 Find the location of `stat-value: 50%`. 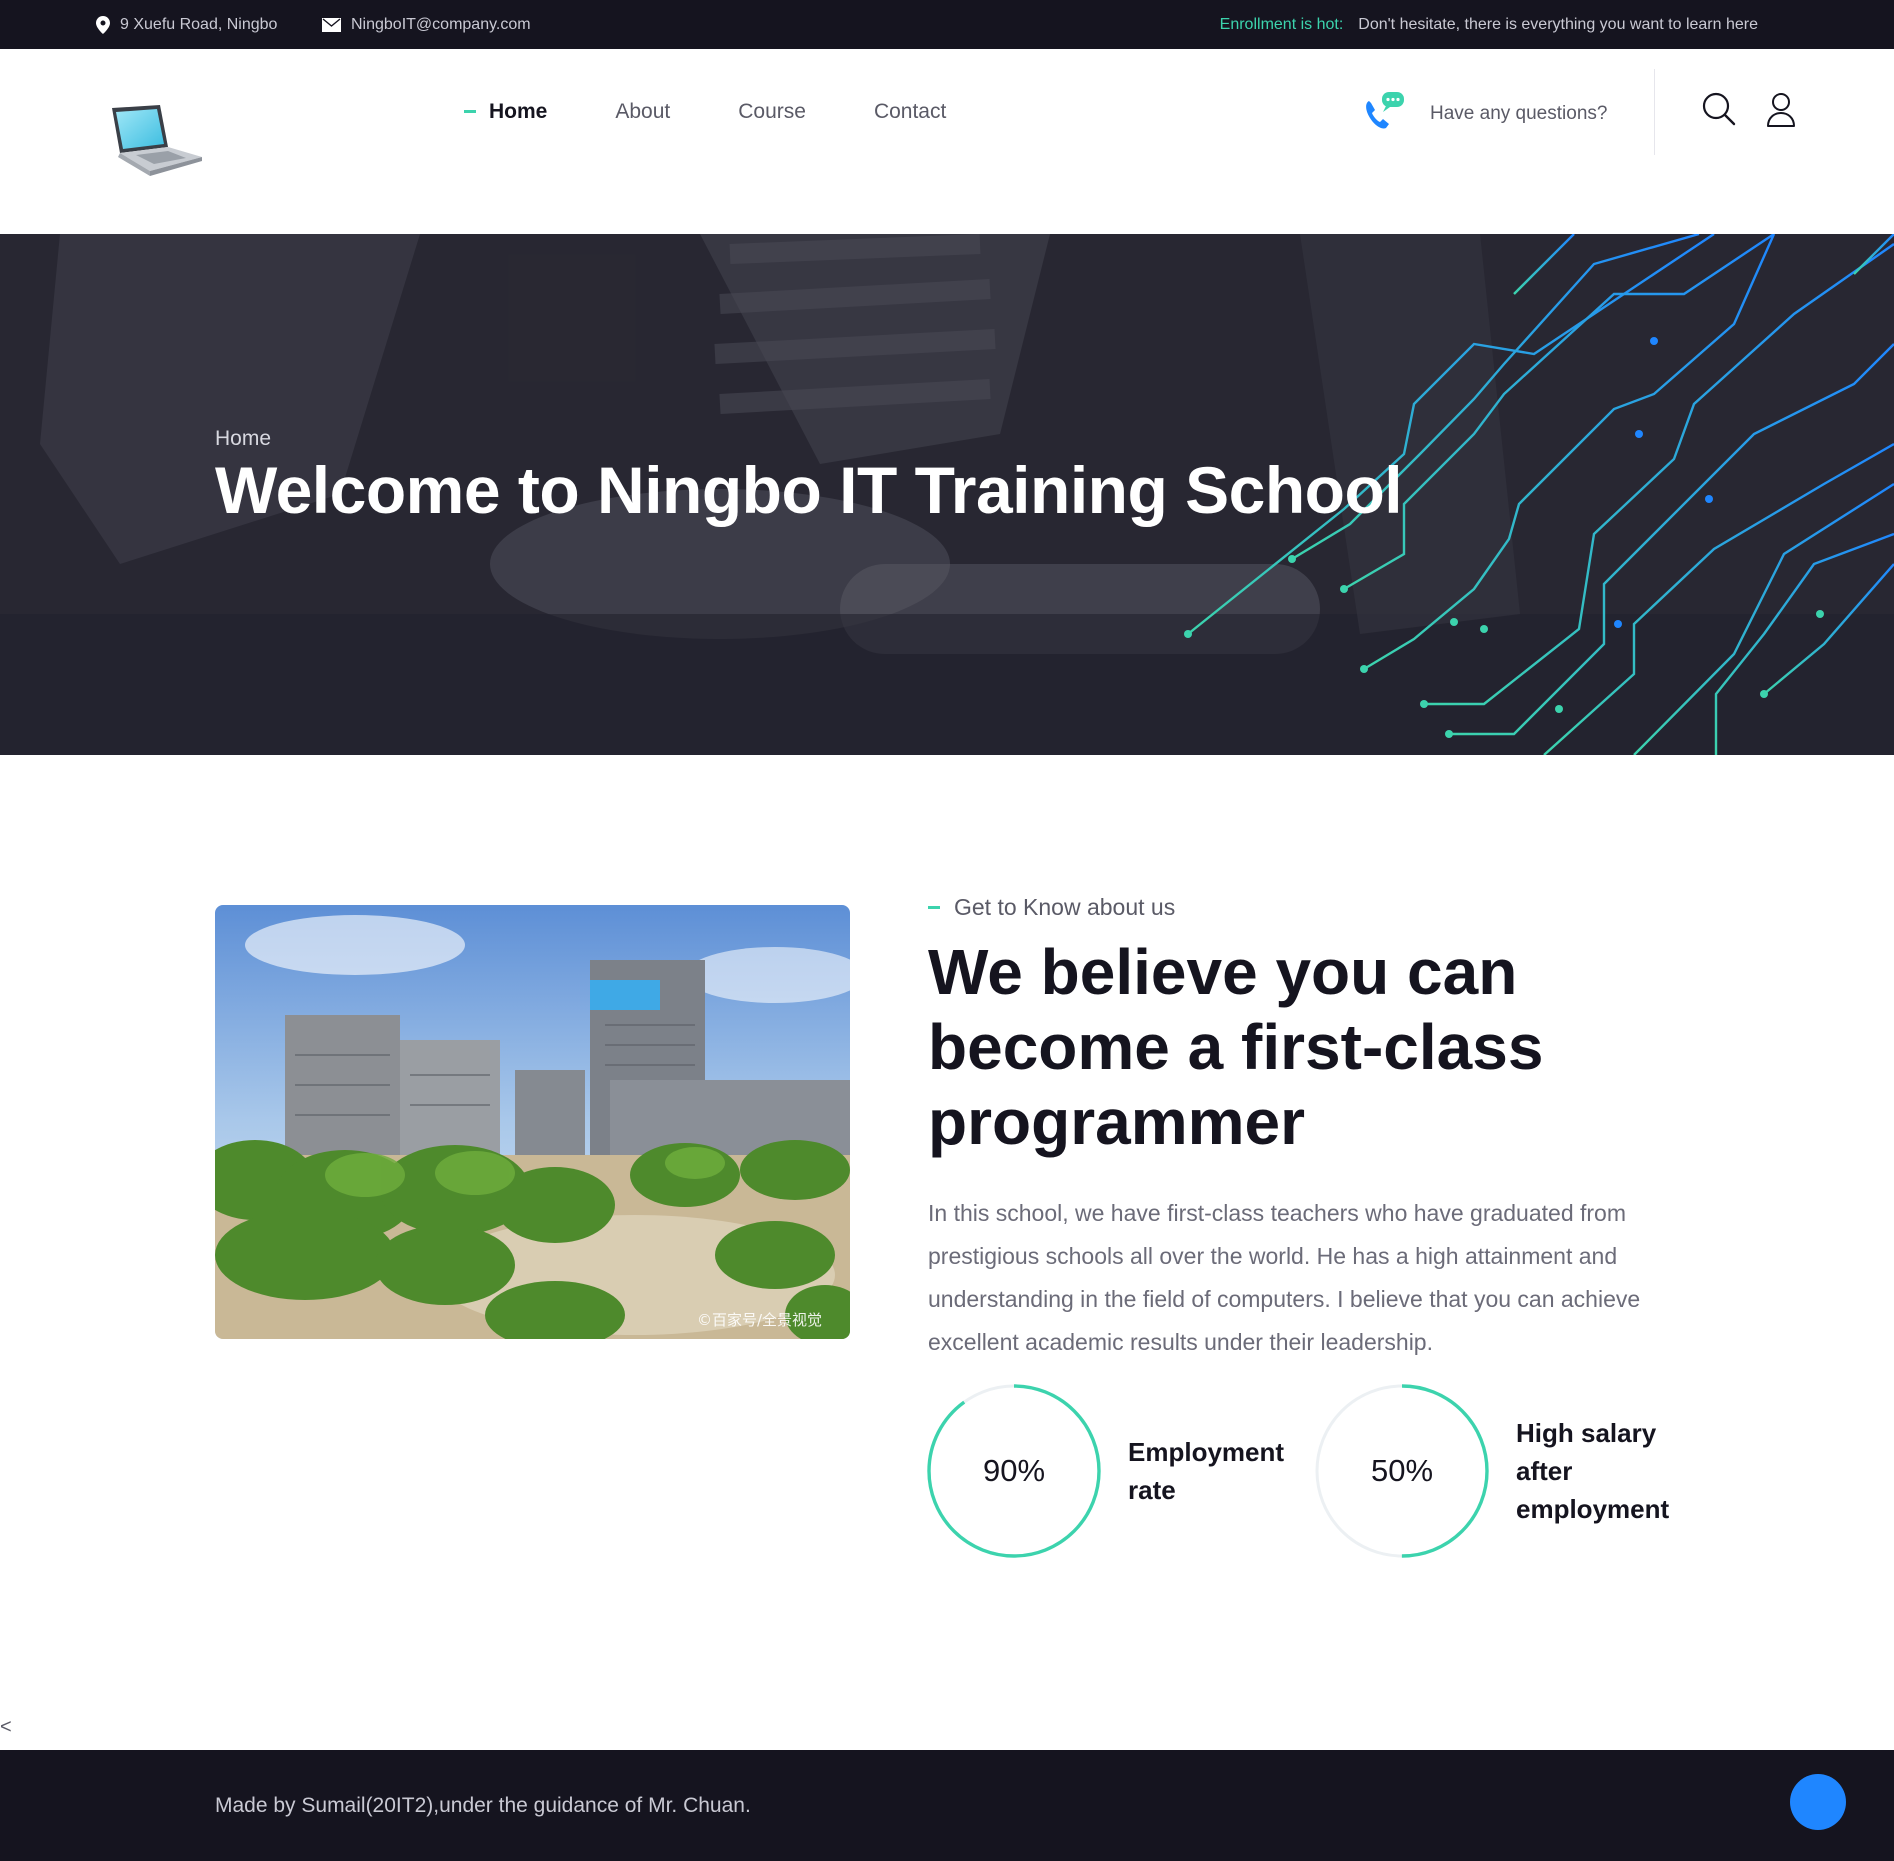

stat-value: 50% is located at coordinates (1402, 1470).